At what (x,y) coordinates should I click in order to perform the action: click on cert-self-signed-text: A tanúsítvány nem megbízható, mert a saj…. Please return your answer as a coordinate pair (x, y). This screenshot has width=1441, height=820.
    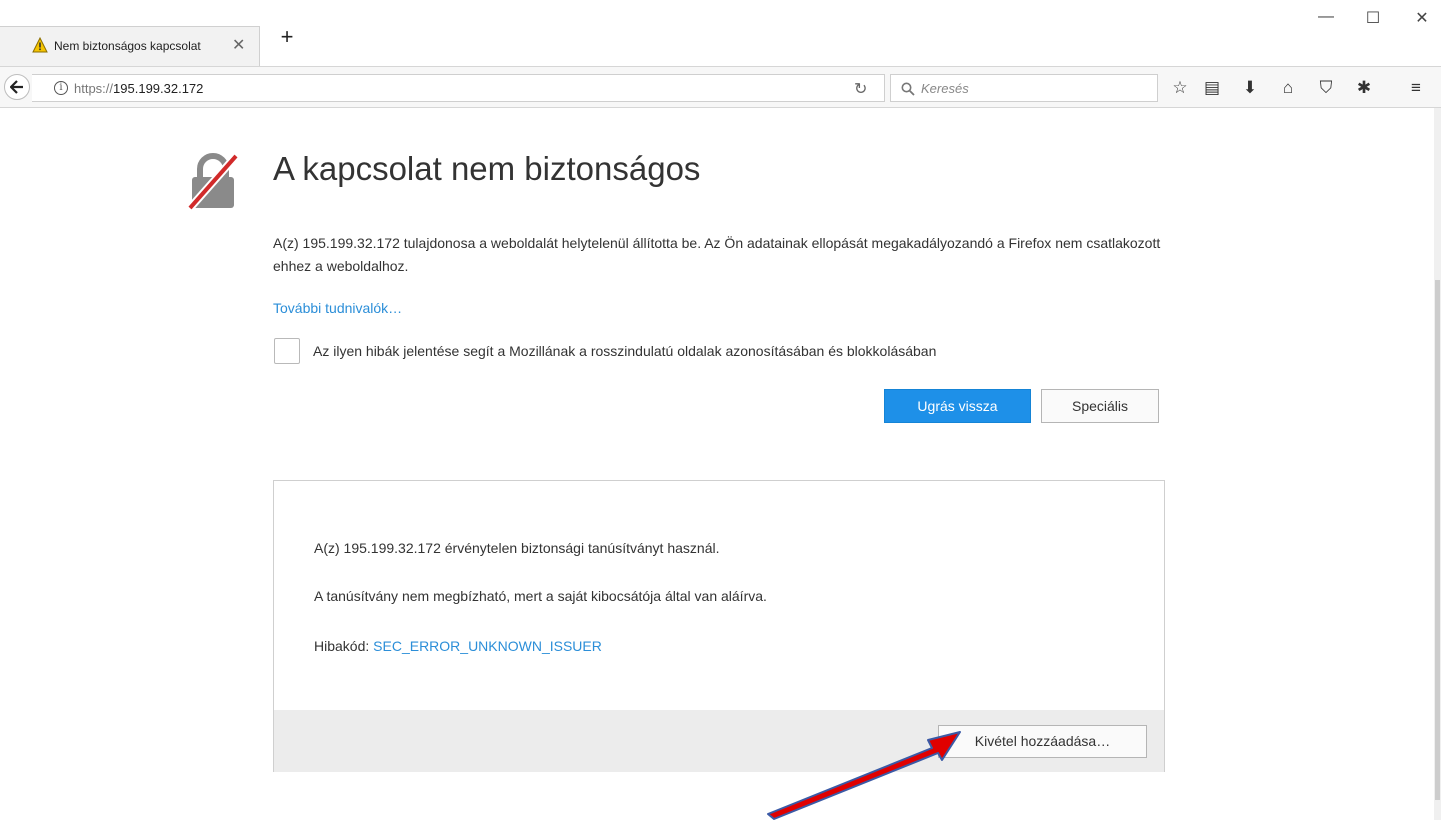
    Looking at the image, I should click on (540, 596).